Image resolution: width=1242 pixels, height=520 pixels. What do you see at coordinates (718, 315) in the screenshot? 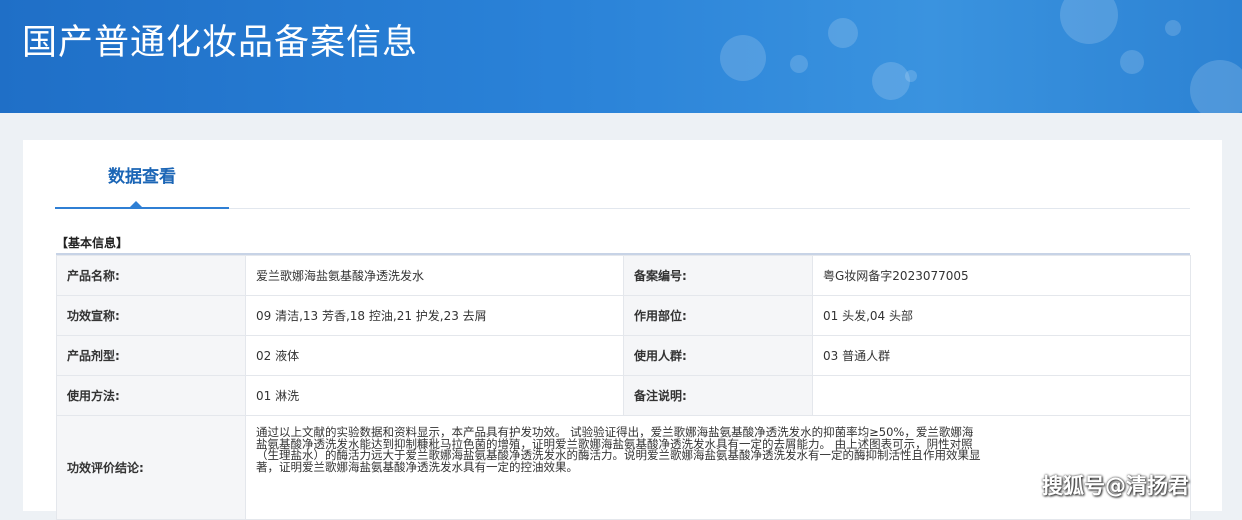
I see `field-label-application-area: 作用部位:` at bounding box center [718, 315].